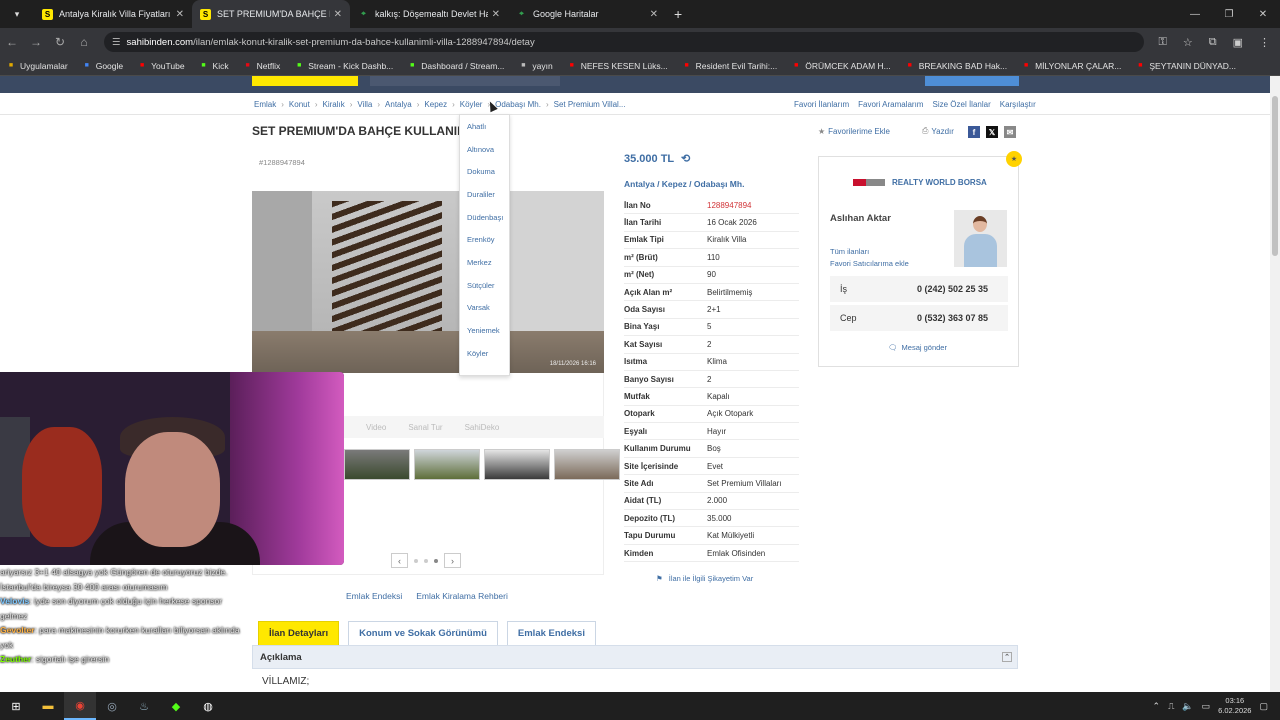  I want to click on x-icon: 𝕏, so click(992, 132).